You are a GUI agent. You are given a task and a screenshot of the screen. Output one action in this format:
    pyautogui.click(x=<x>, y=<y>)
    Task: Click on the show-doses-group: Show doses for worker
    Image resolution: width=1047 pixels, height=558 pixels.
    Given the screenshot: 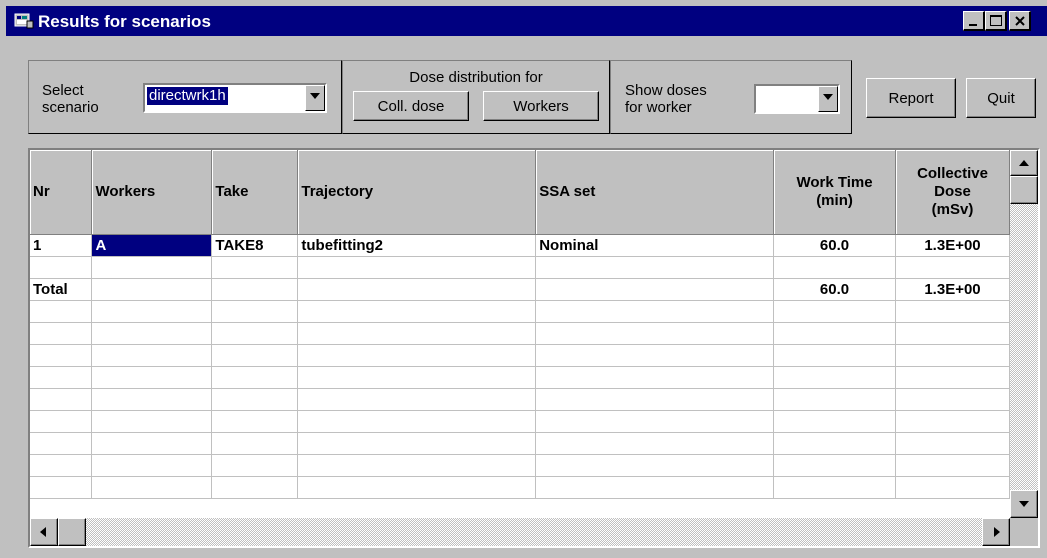 What is the action you would take?
    pyautogui.click(x=731, y=97)
    